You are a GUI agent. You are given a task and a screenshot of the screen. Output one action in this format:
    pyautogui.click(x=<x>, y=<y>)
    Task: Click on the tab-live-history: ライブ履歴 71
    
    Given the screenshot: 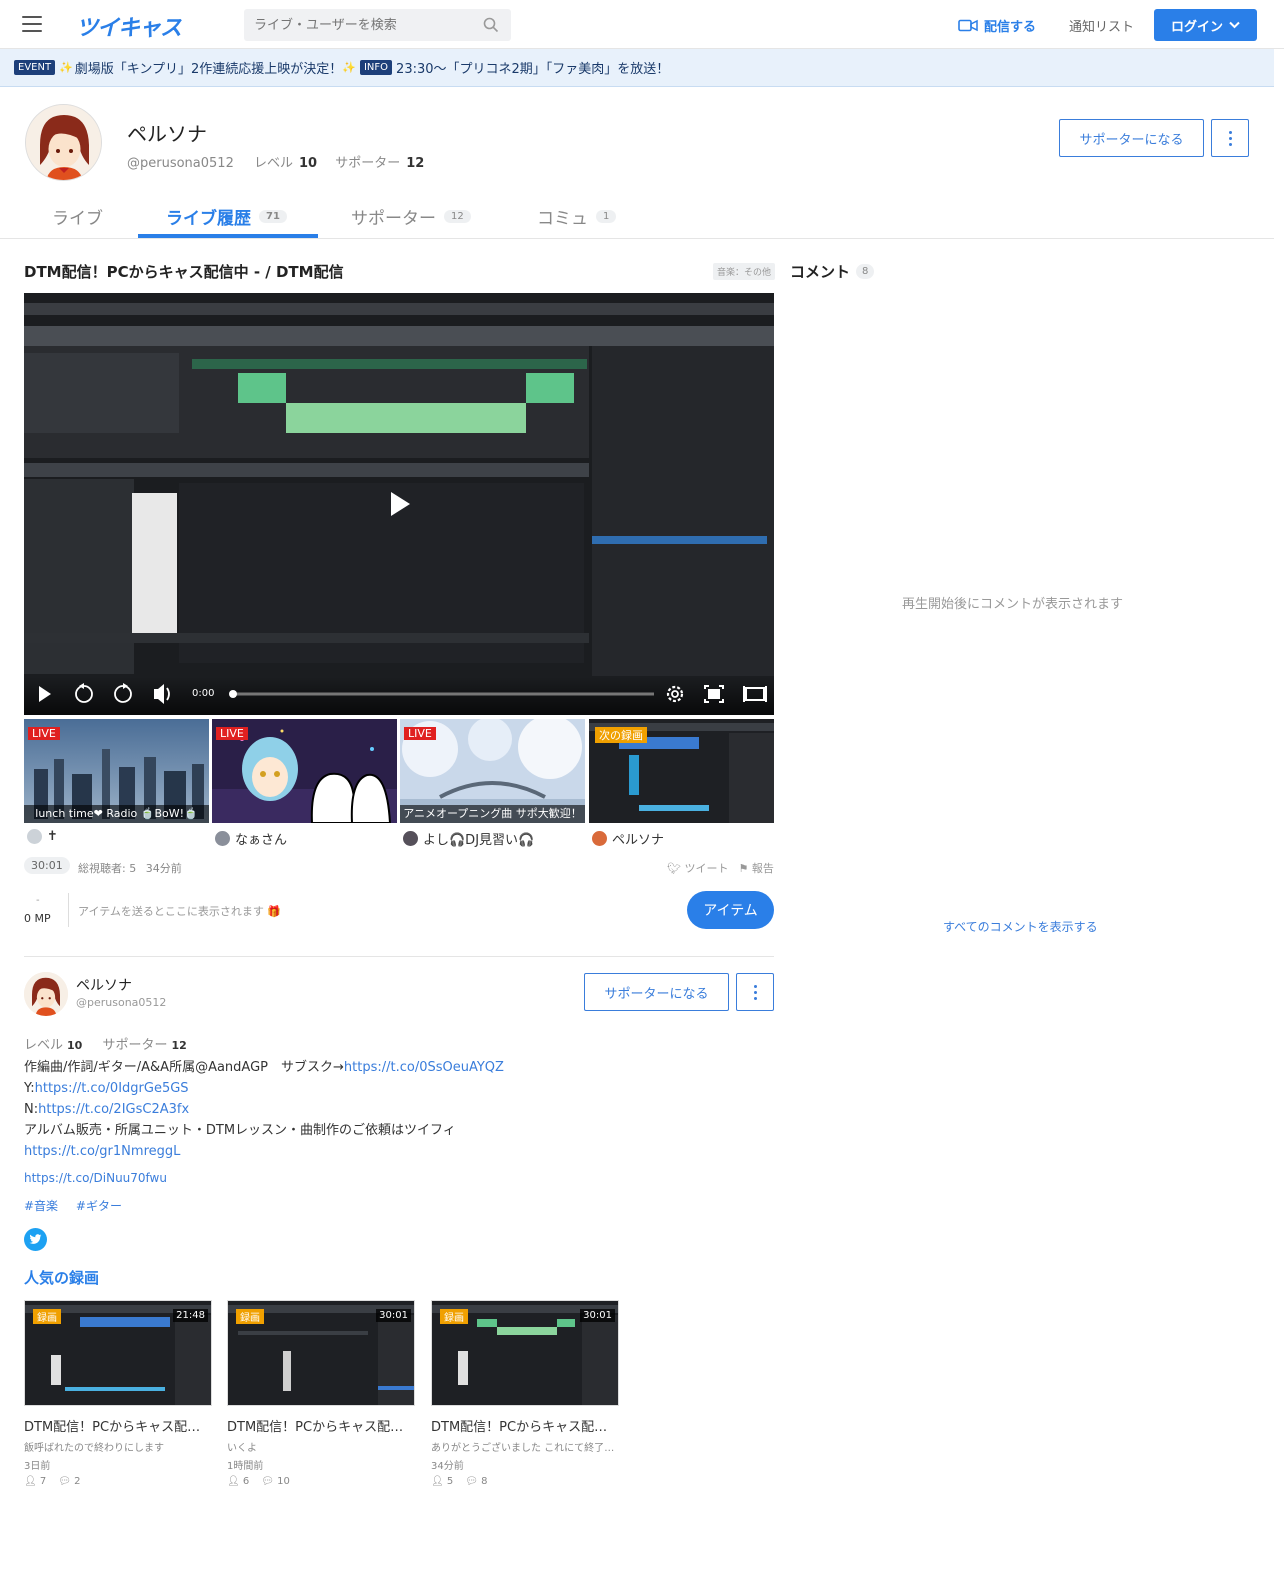 What is the action you would take?
    pyautogui.click(x=226, y=216)
    